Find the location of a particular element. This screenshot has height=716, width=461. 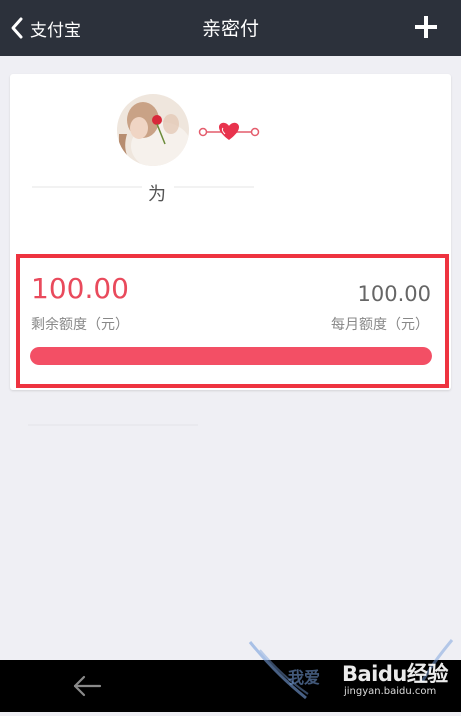

heart-link-icon is located at coordinates (229, 134).